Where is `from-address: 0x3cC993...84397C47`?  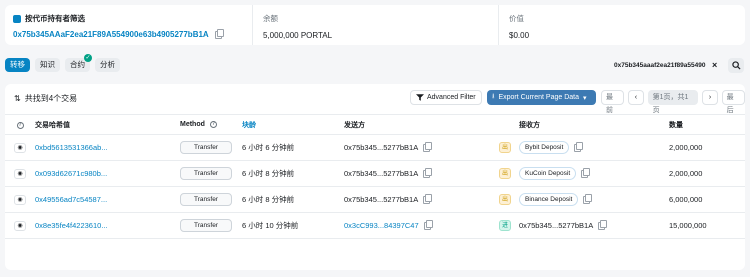 from-address: 0x3cC993...84397C47 is located at coordinates (381, 225).